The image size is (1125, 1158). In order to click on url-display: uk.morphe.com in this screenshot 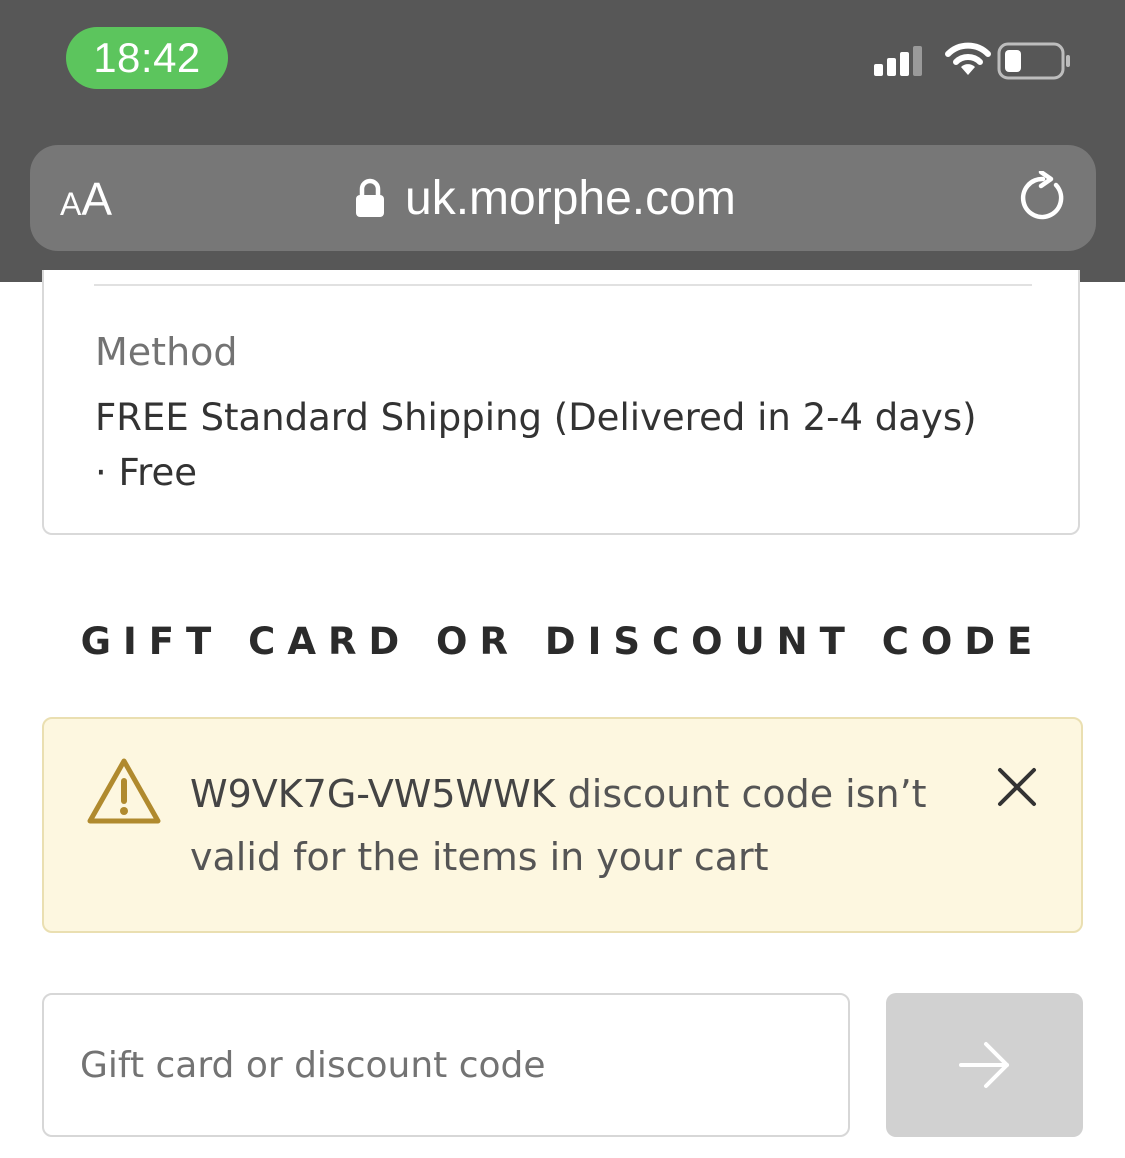, I will do `click(545, 198)`.